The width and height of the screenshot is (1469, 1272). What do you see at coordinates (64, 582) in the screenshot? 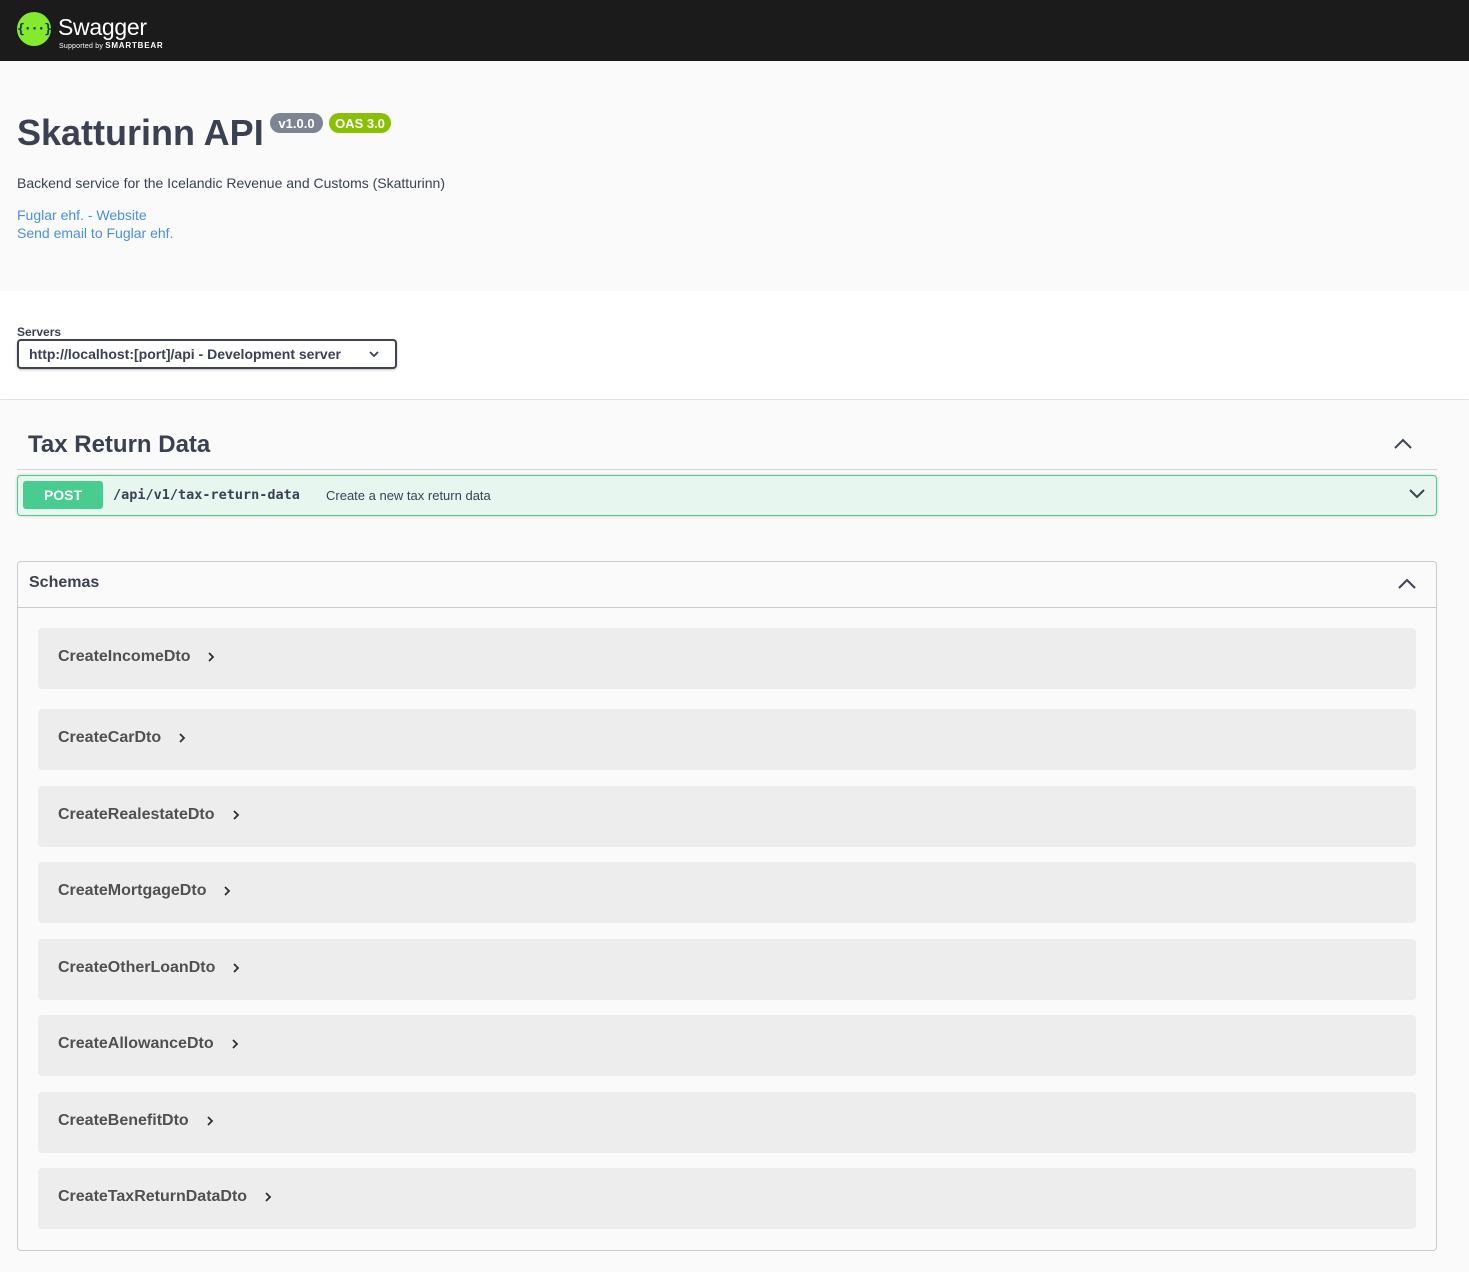
I see `schemas-title: Schemas` at bounding box center [64, 582].